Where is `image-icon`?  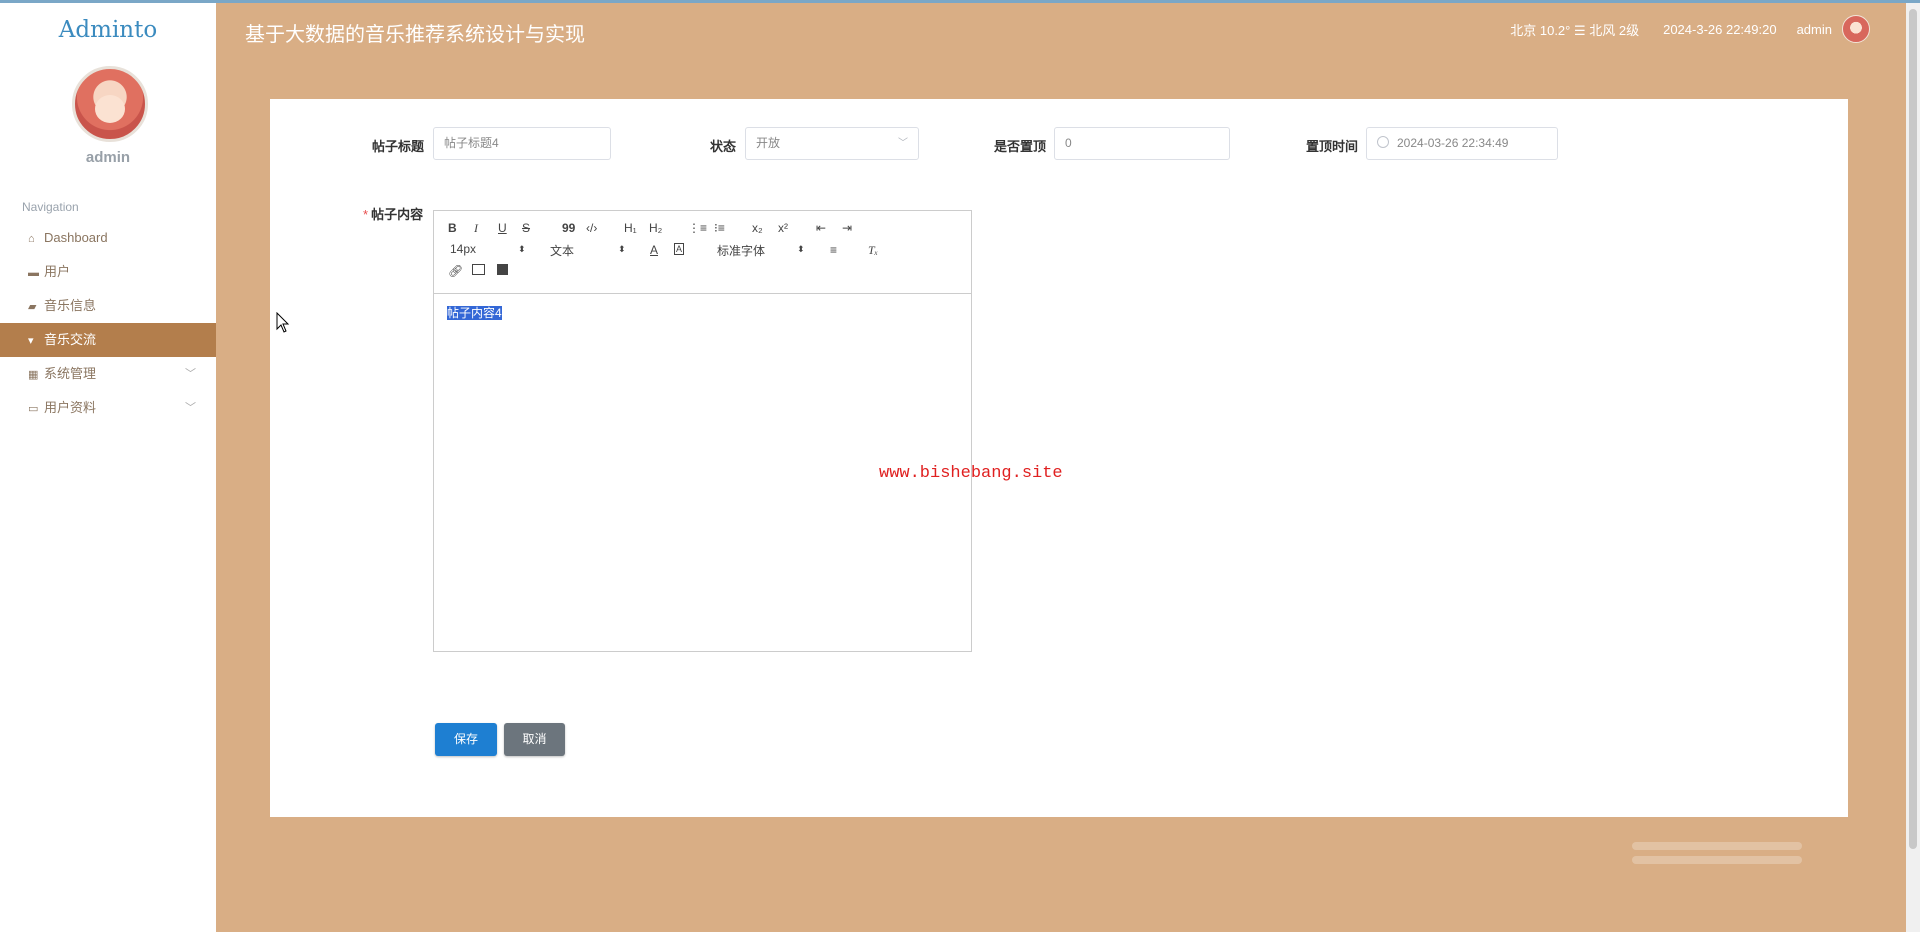
image-icon is located at coordinates (478, 269).